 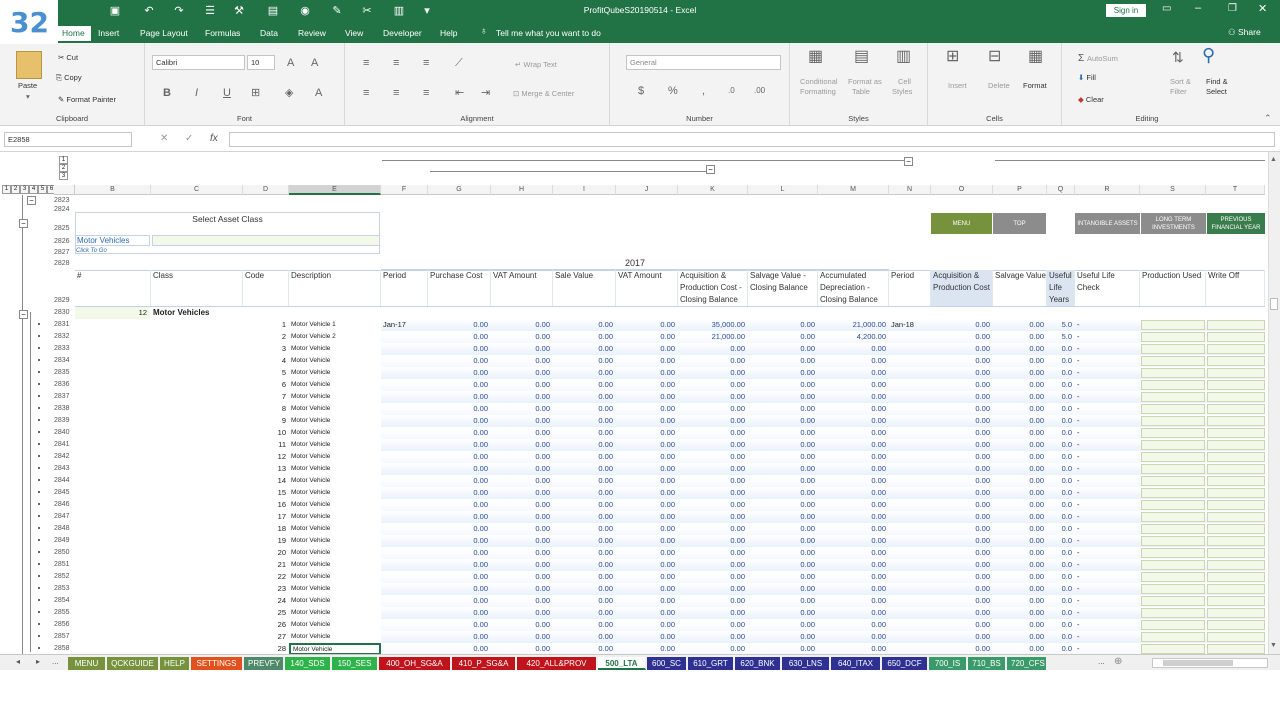 What do you see at coordinates (484, 663) in the screenshot?
I see `sheet-tab-410-p-sg-a: 410_P_SG&A` at bounding box center [484, 663].